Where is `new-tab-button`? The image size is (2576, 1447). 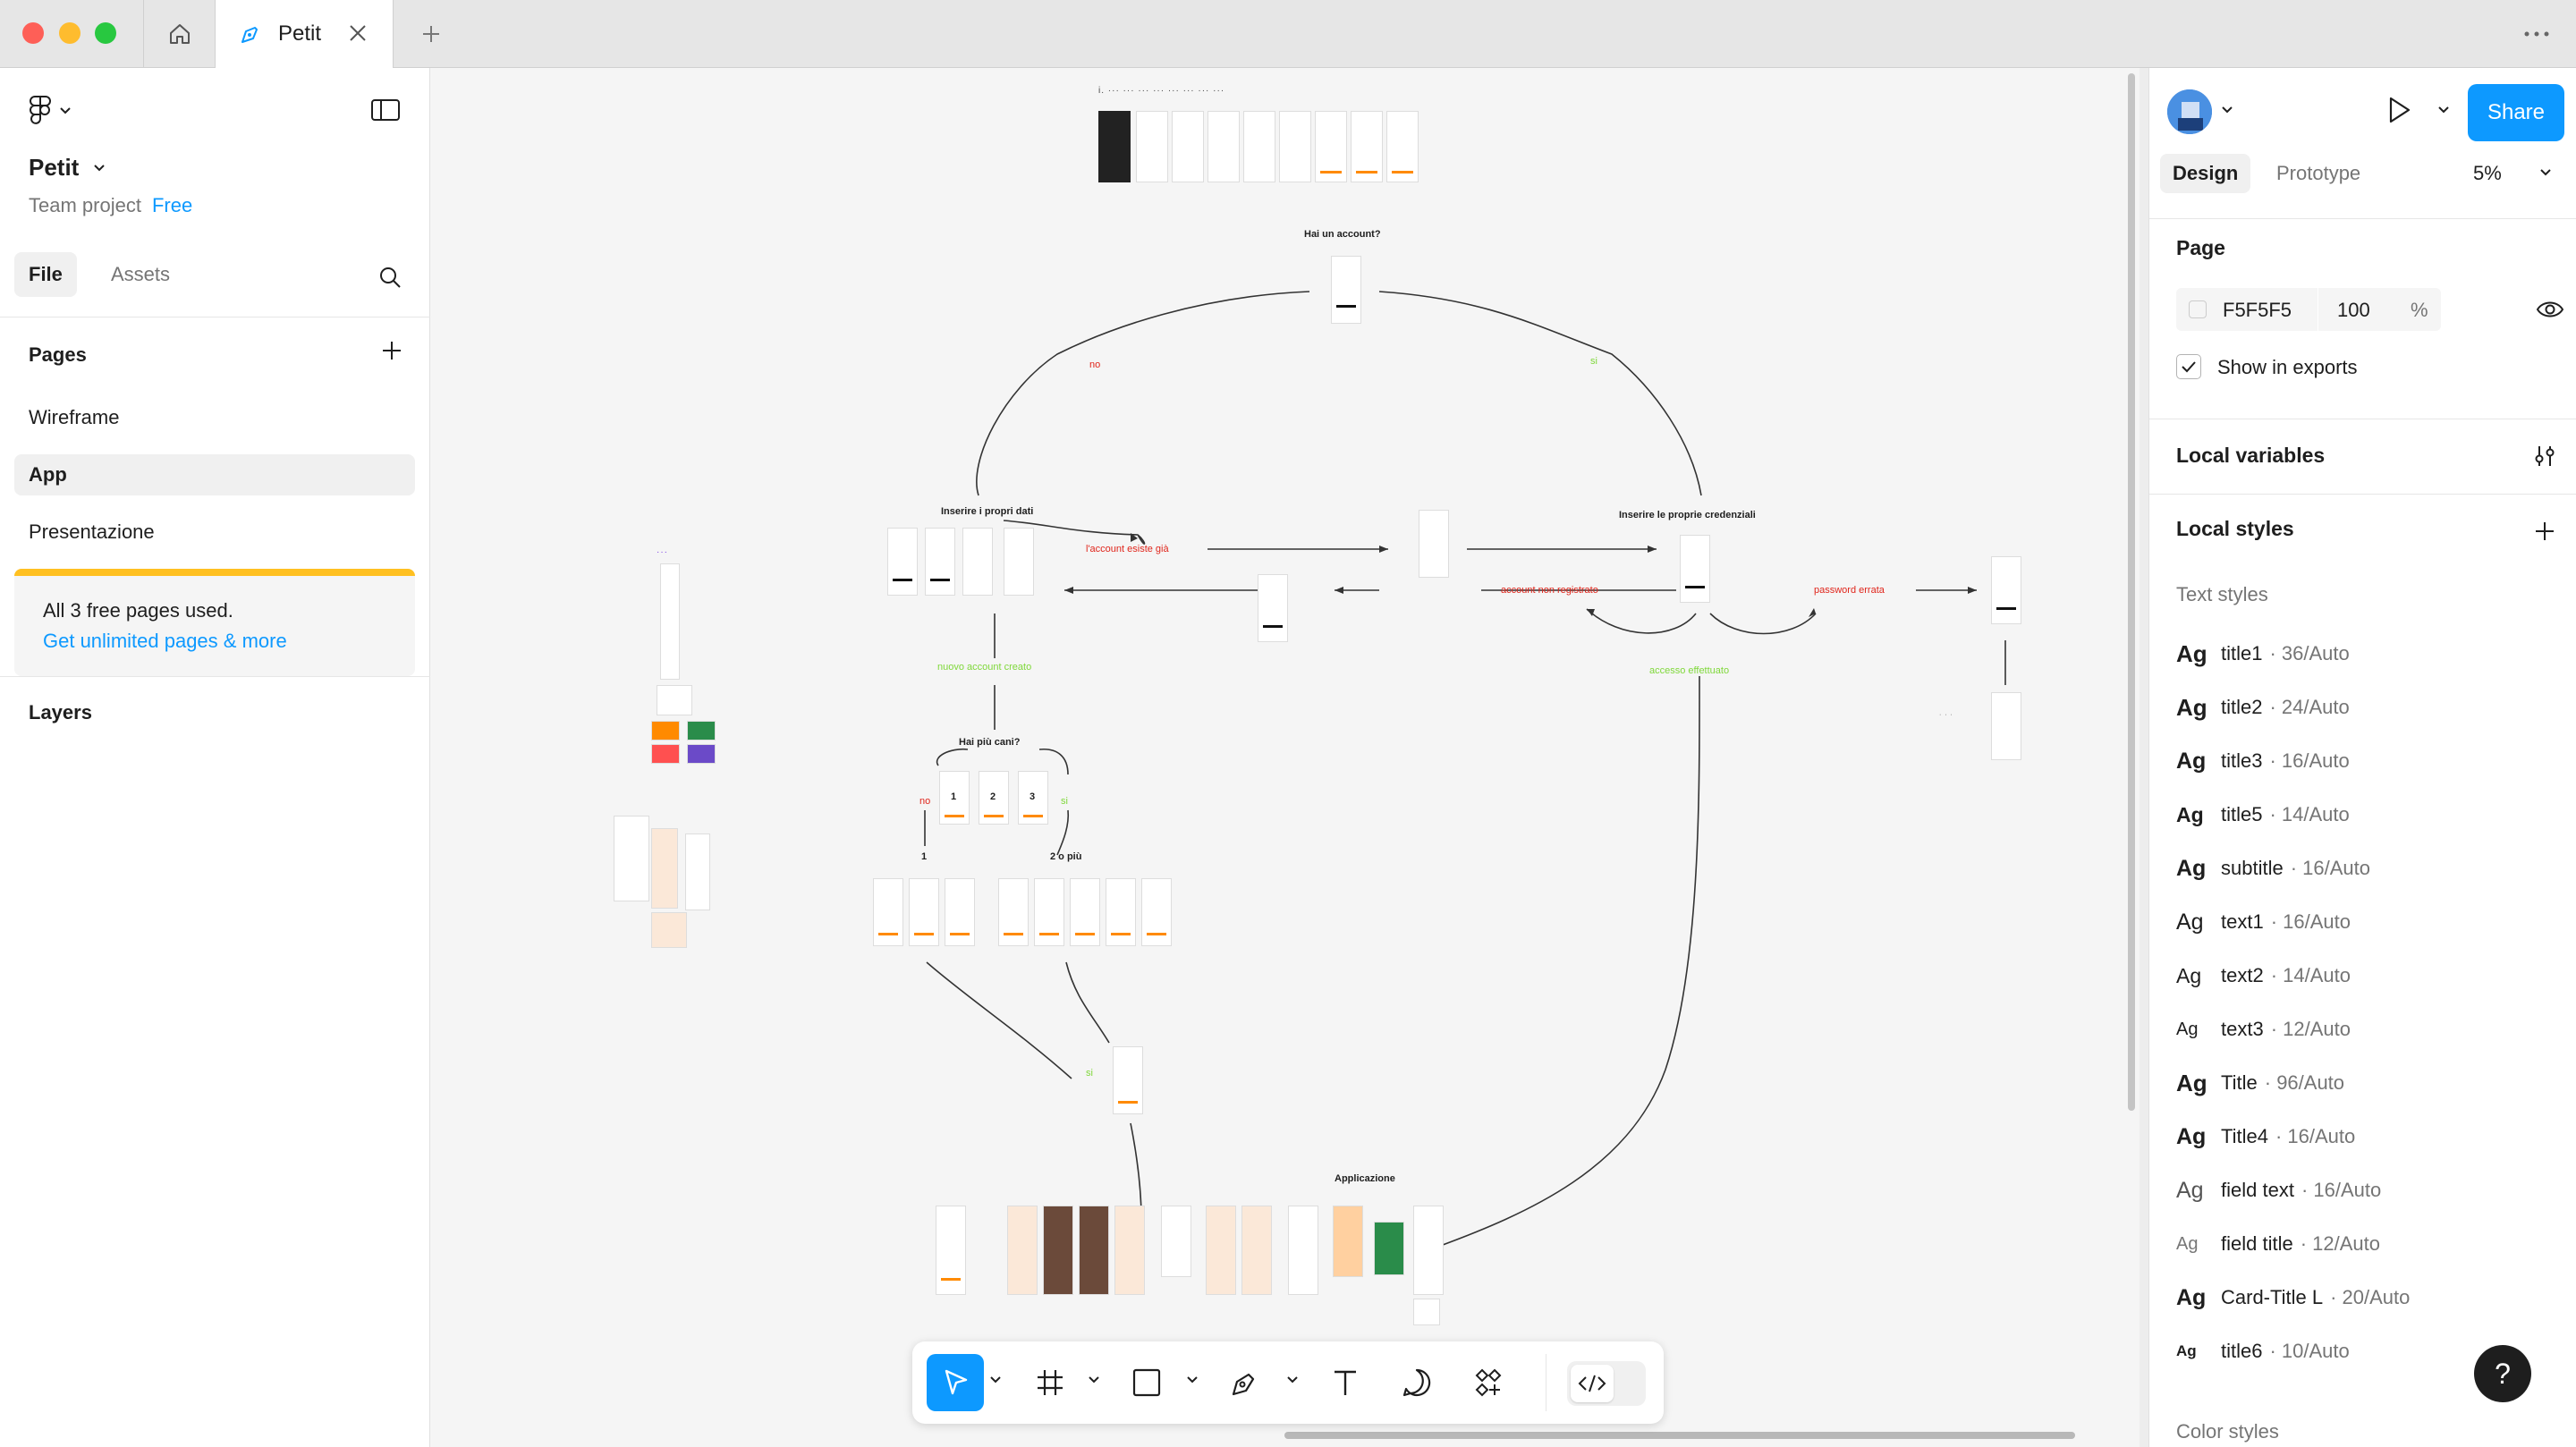 new-tab-button is located at coordinates (431, 34).